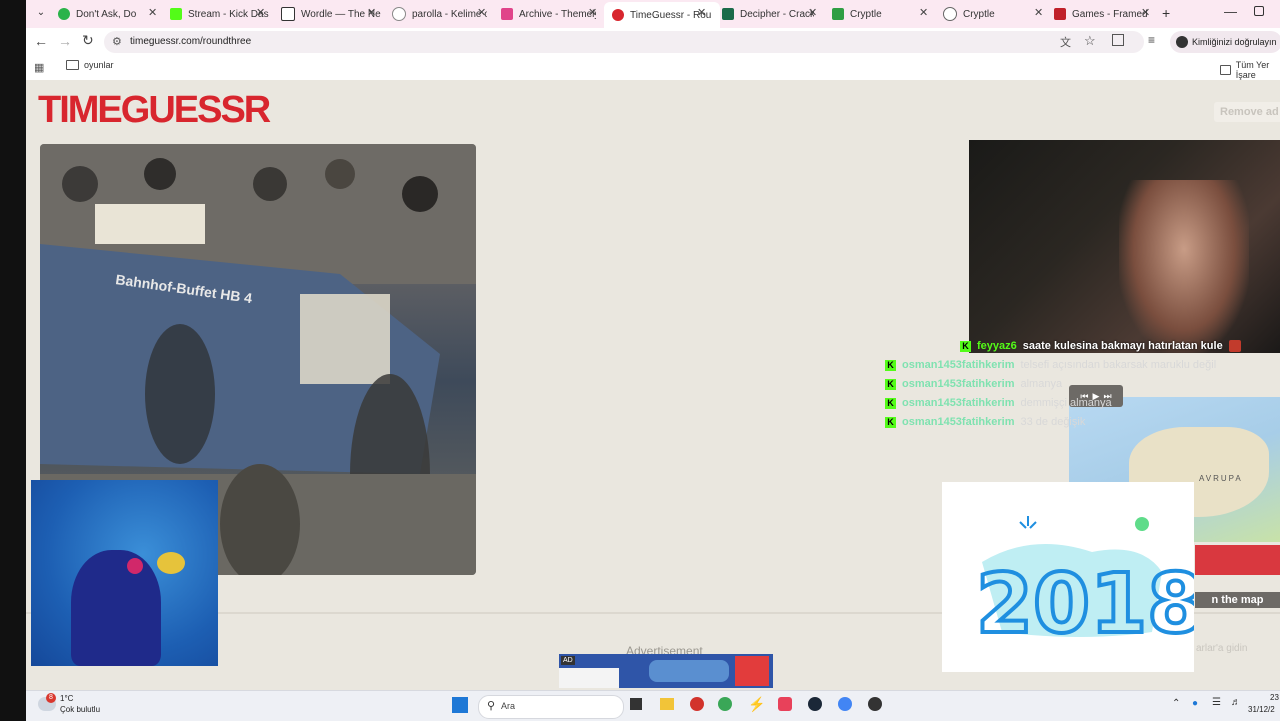 Image resolution: width=1280 pixels, height=721 pixels. Describe the element at coordinates (1234, 346) in the screenshot. I see `emote-icon` at that location.